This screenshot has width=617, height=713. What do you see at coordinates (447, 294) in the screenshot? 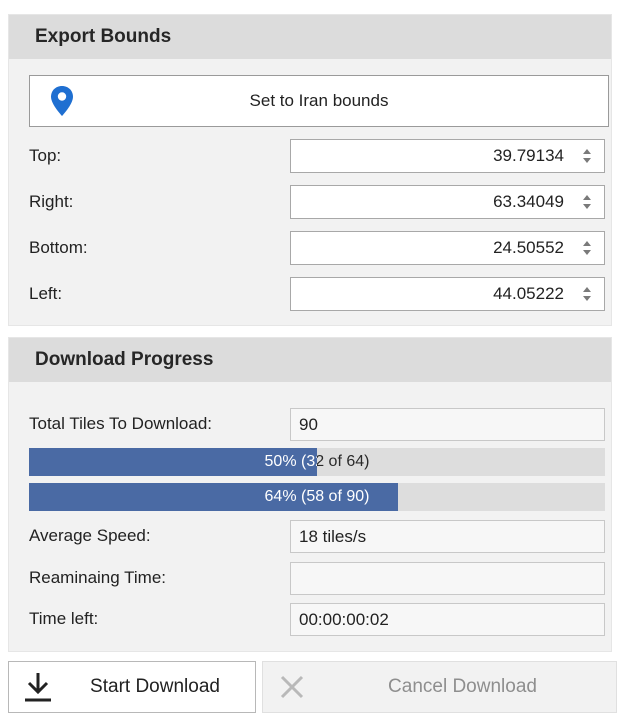
I see `left-spinbox: 44.05222` at bounding box center [447, 294].